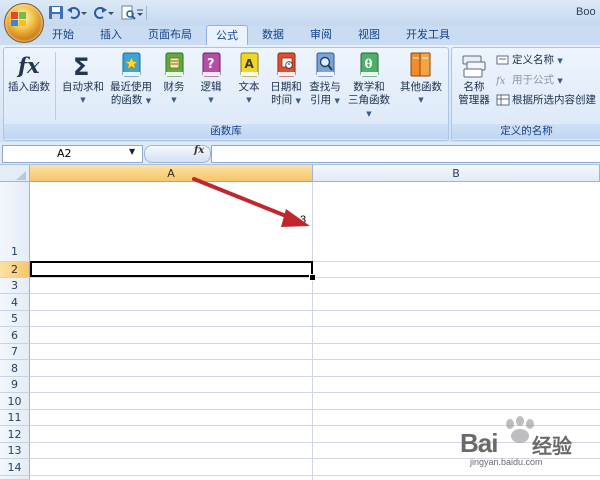 This screenshot has width=600, height=480. I want to click on tab-home: 开始, so click(63, 35).